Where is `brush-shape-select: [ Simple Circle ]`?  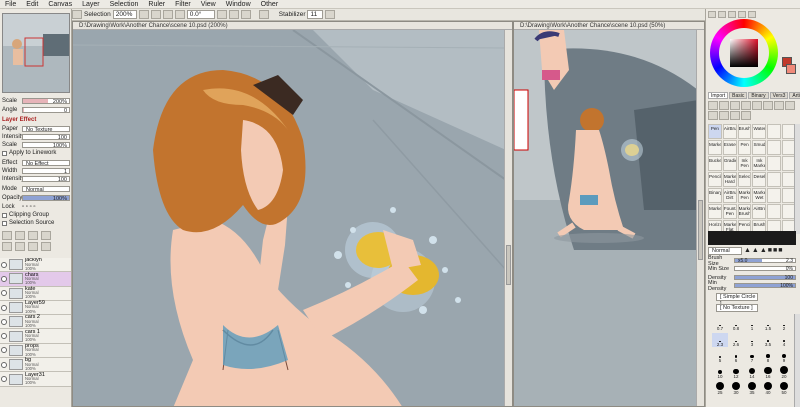 brush-shape-select: [ Simple Circle ] is located at coordinates (737, 300).